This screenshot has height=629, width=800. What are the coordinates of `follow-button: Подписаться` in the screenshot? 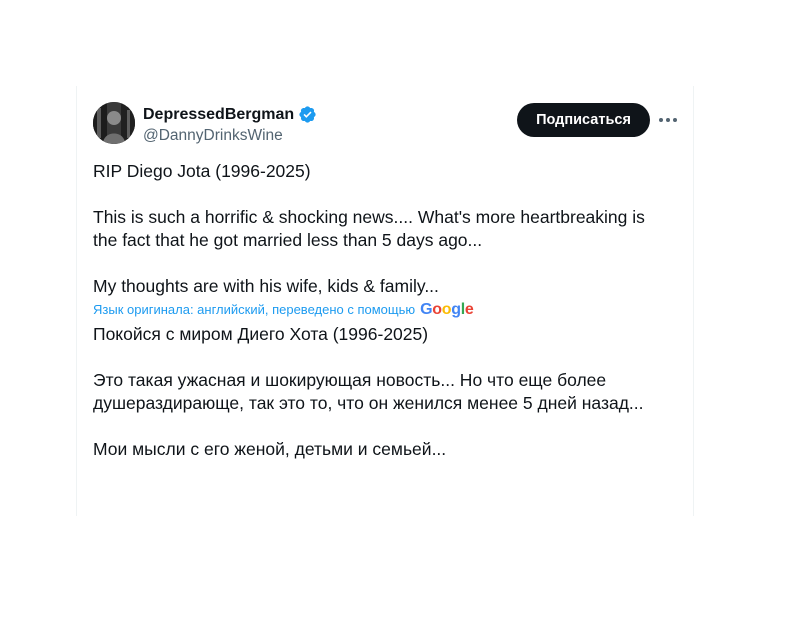 It's located at (583, 120).